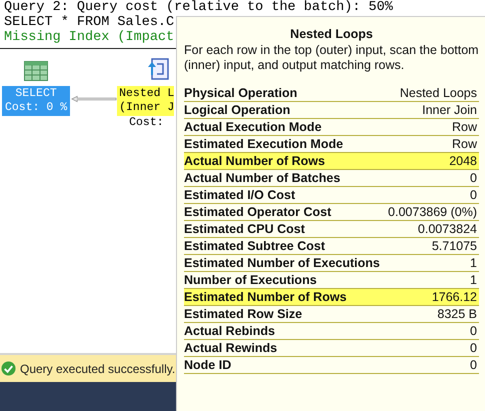  Describe the element at coordinates (146, 123) in the screenshot. I see `node-cost: Cost:` at that location.